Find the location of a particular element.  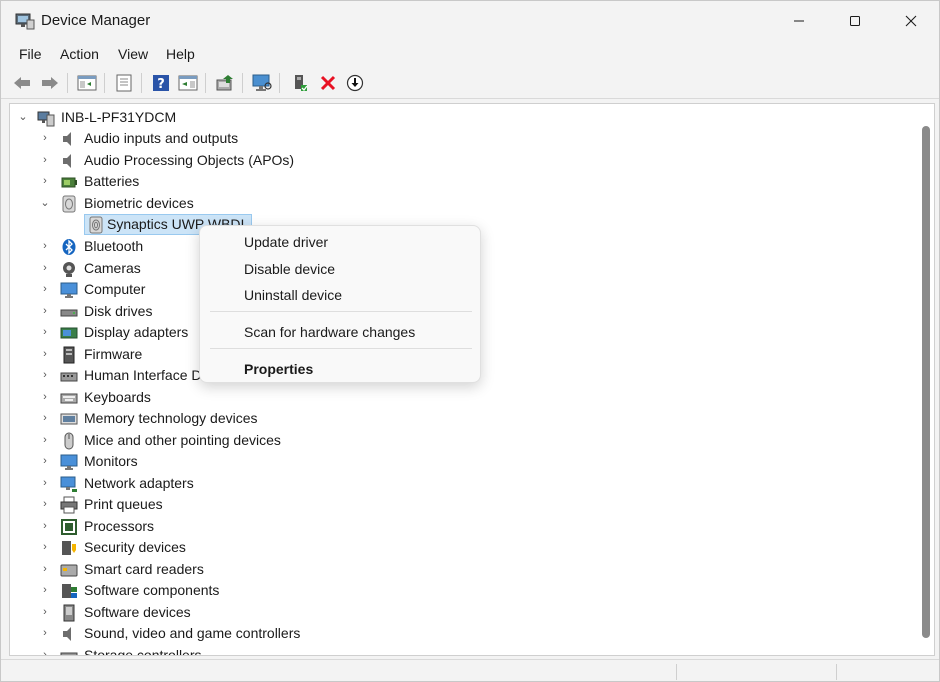

update-driver-button is located at coordinates (225, 83).